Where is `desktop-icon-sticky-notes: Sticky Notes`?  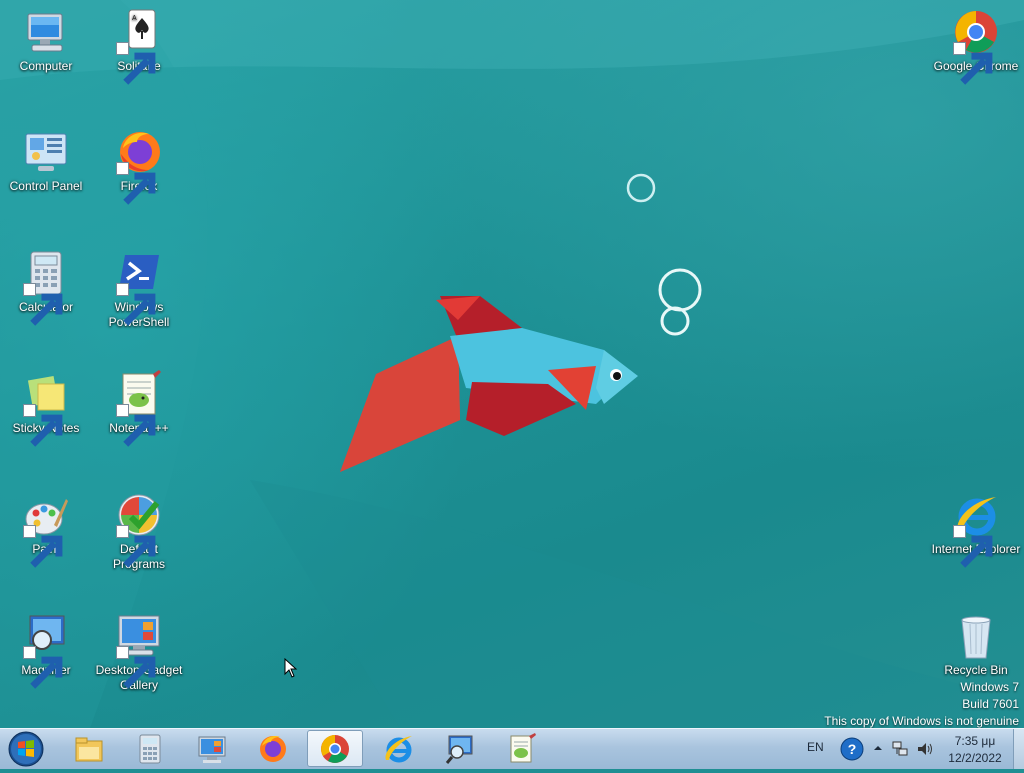 desktop-icon-sticky-notes: Sticky Notes is located at coordinates (46, 408).